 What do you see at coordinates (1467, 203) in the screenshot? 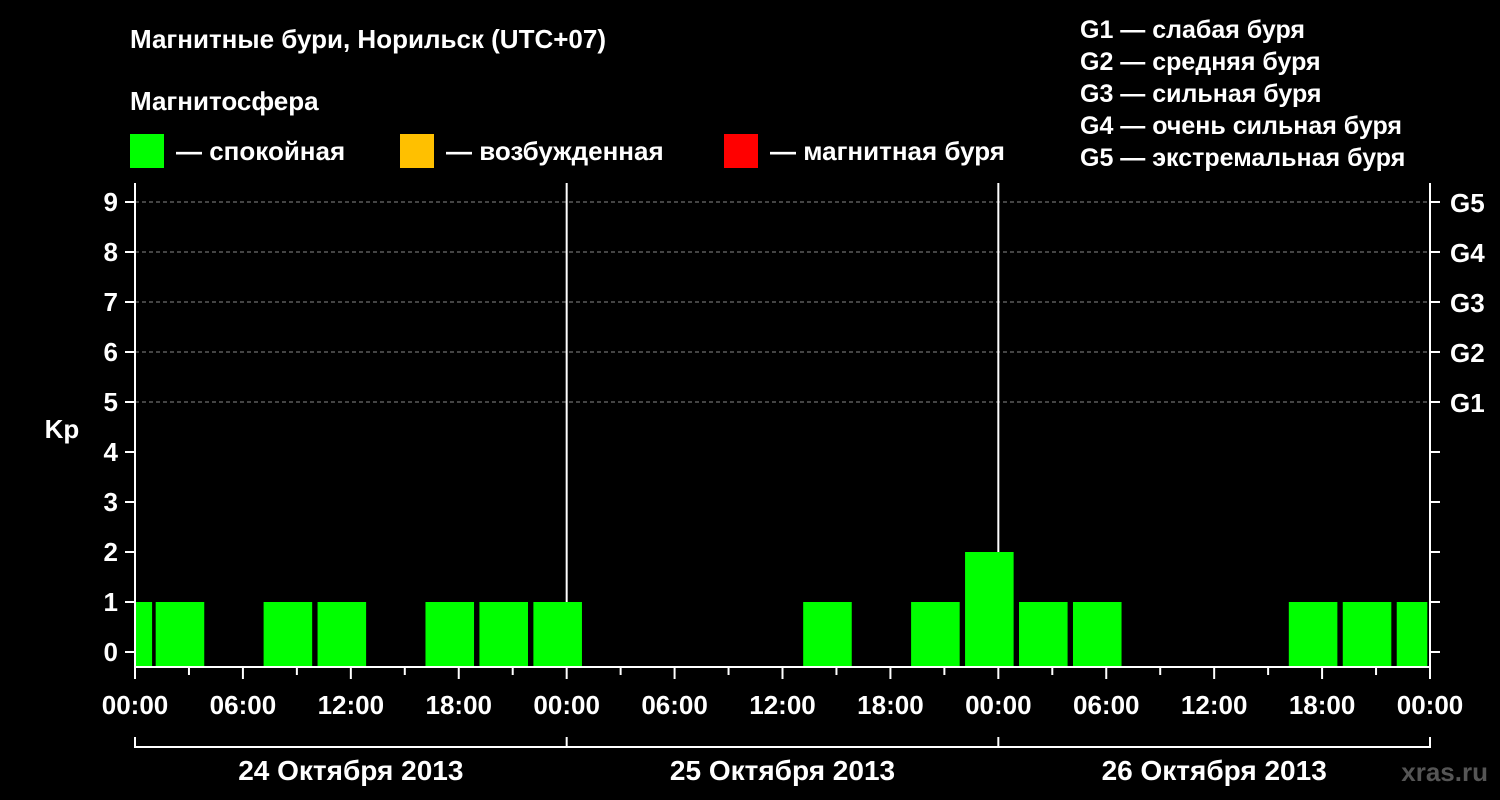
I see `g-level-label: G5` at bounding box center [1467, 203].